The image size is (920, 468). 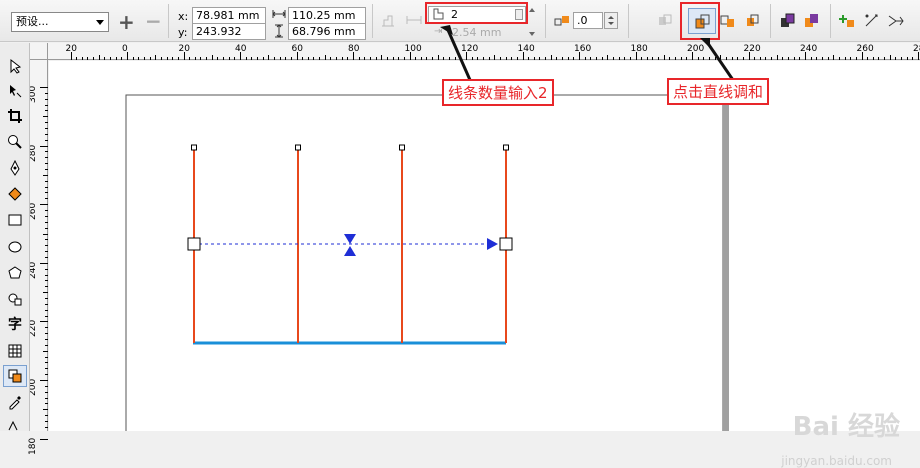 What do you see at coordinates (836, 461) in the screenshot?
I see `watermark-url: jingyan.baidu.com` at bounding box center [836, 461].